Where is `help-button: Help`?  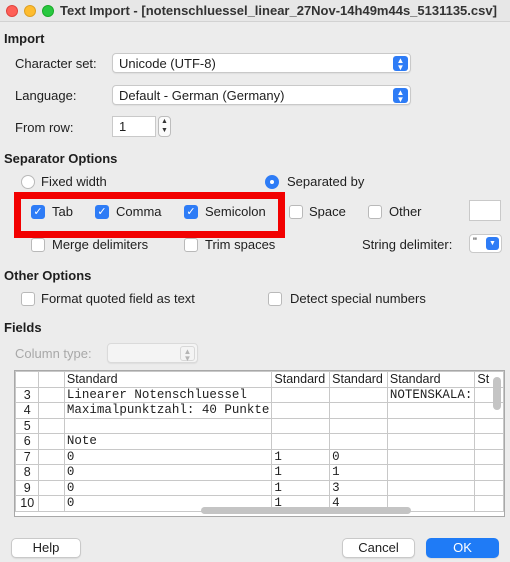
help-button: Help is located at coordinates (46, 548).